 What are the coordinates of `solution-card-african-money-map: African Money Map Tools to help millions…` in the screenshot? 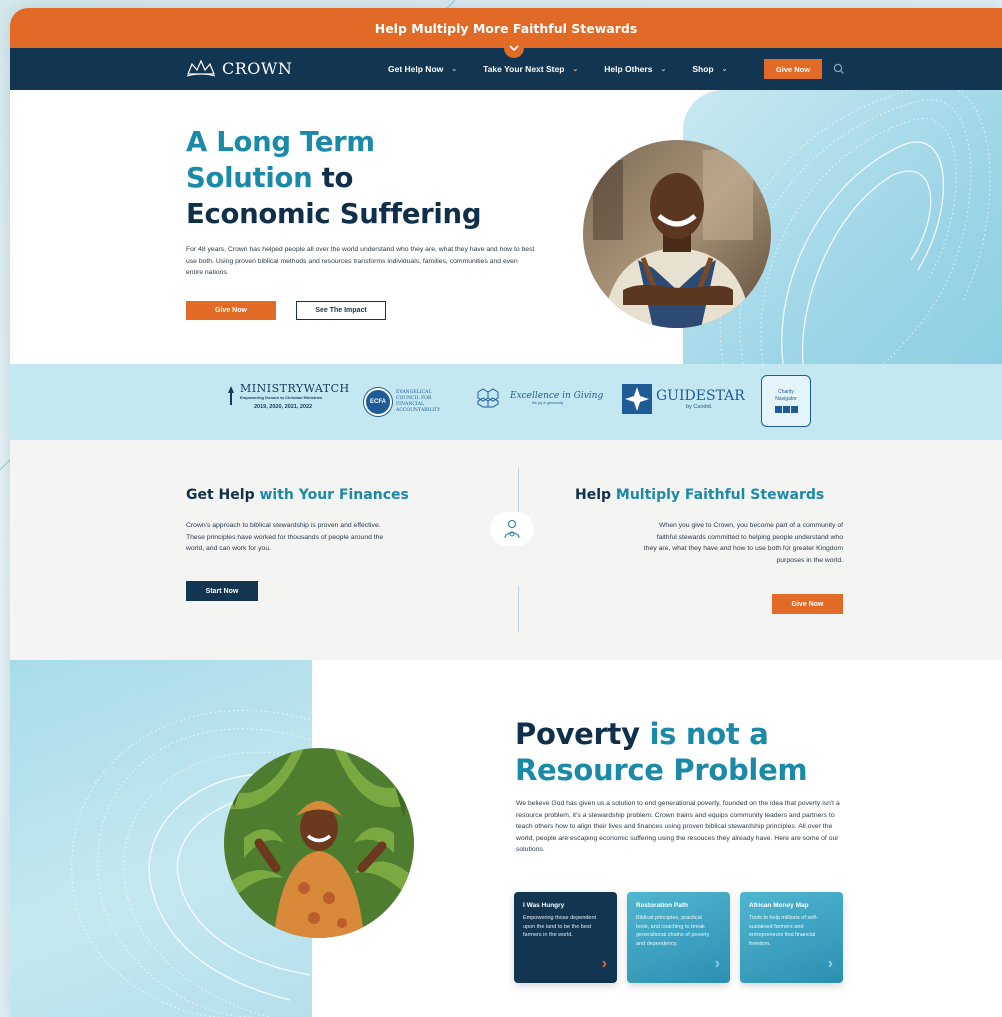 It's located at (791, 937).